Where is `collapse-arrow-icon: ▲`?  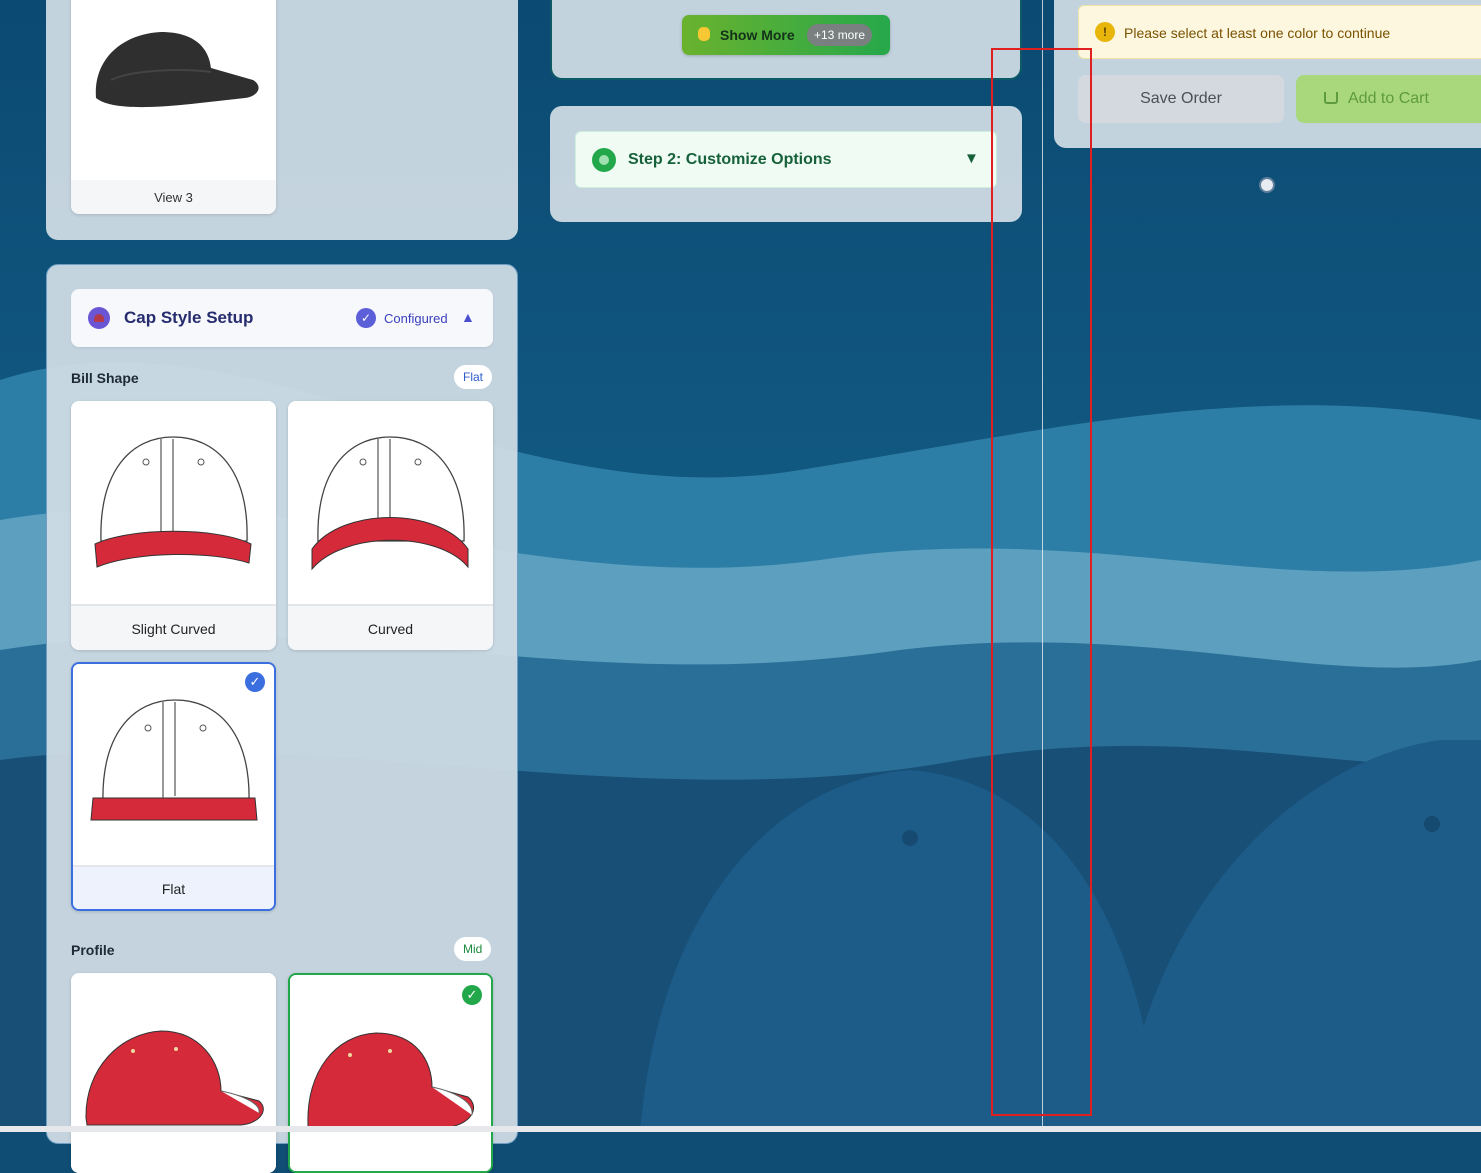
collapse-arrow-icon: ▲ is located at coordinates (468, 317).